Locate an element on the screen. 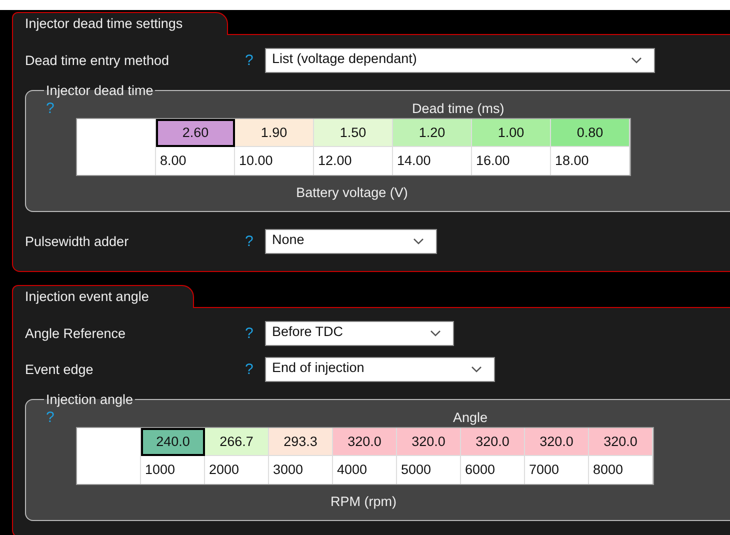 The image size is (730, 535). dropdown: End of injection is located at coordinates (380, 369).